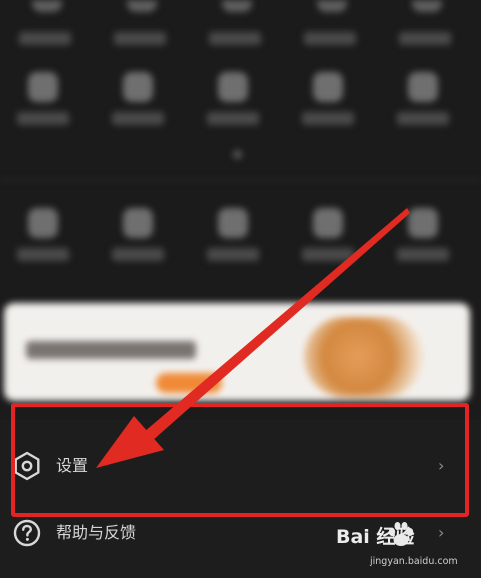 The height and width of the screenshot is (578, 481). Describe the element at coordinates (375, 537) in the screenshot. I see `watermark-brand: Bai 经验` at that location.